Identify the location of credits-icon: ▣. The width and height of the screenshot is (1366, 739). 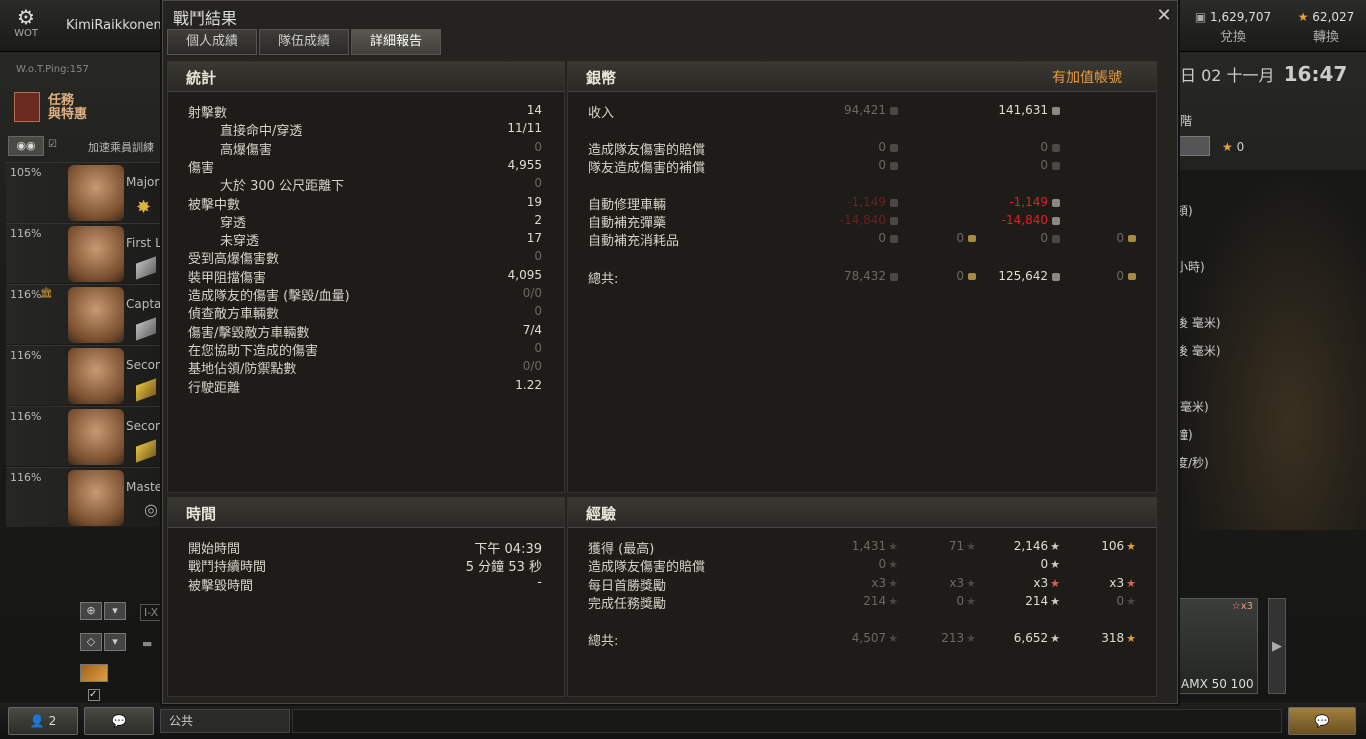
(1200, 17).